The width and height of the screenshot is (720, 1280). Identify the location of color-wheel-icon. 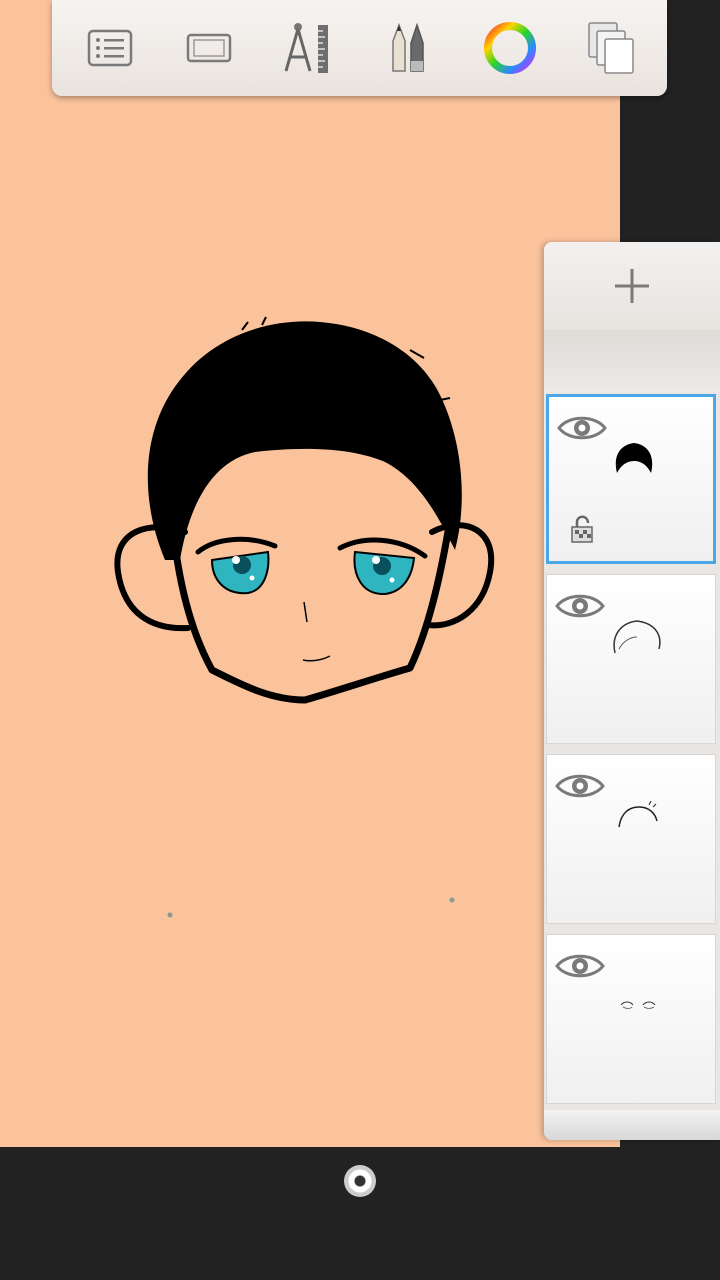
(510, 48).